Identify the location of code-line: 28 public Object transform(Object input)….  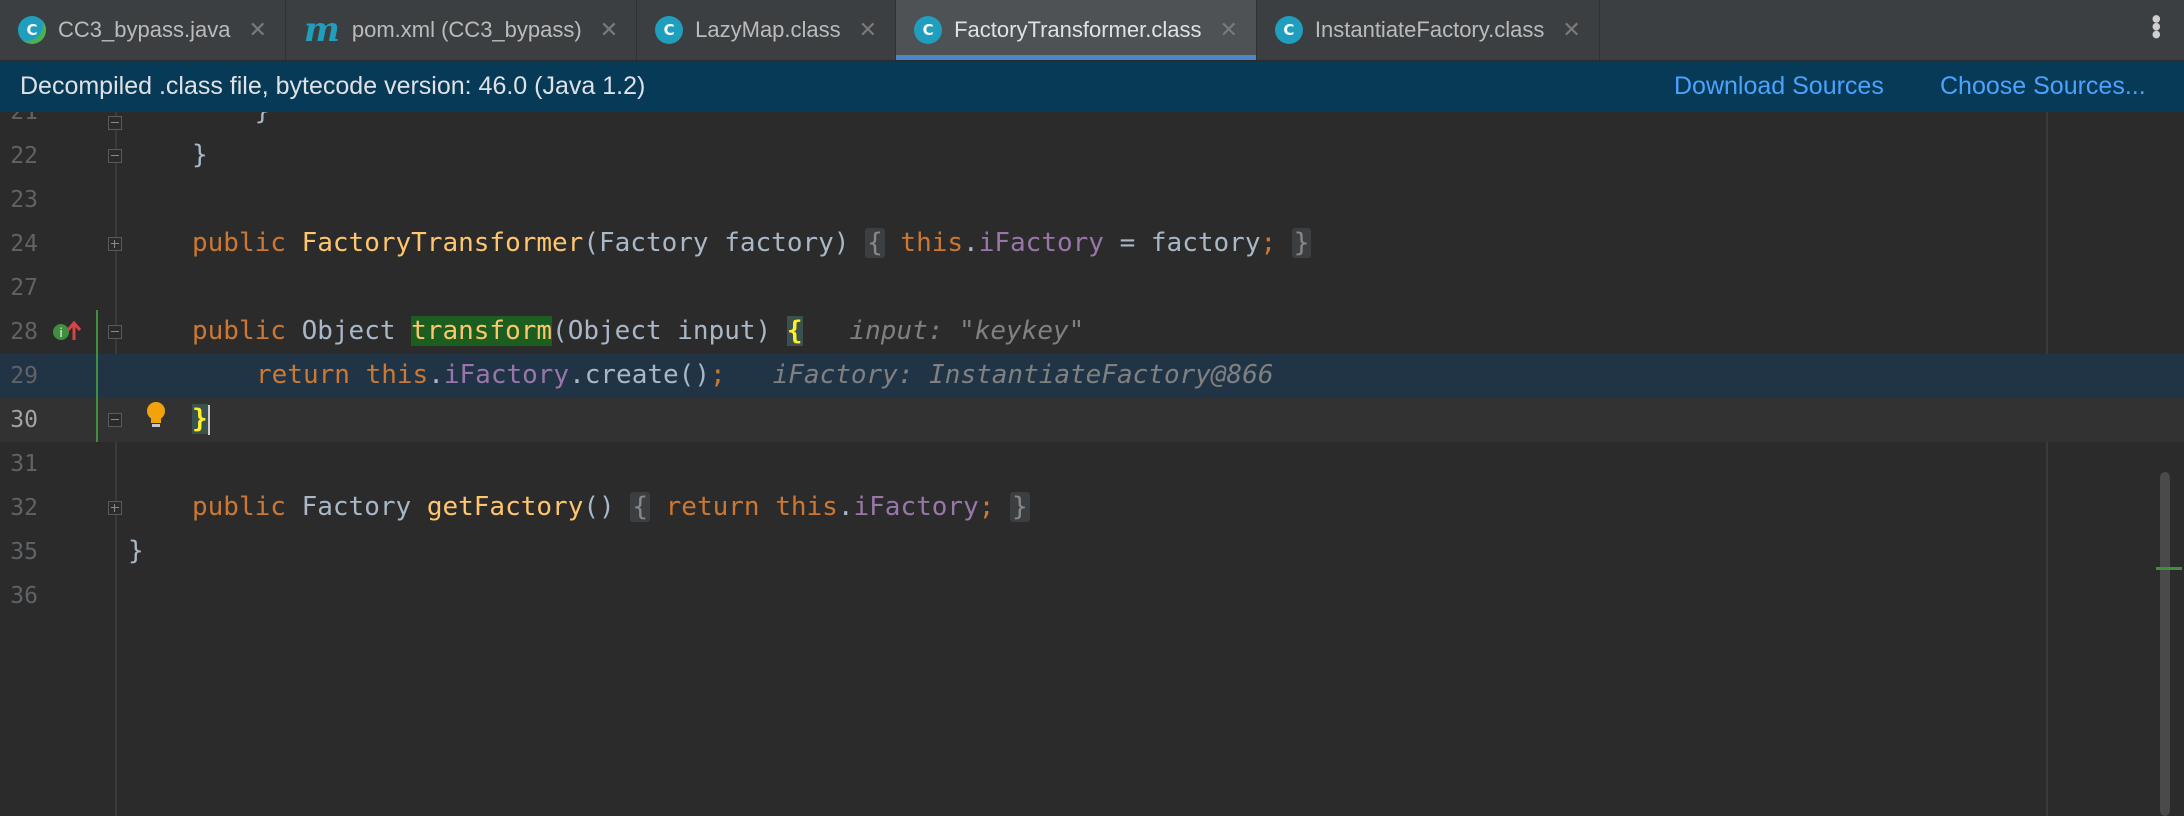
(1092, 332).